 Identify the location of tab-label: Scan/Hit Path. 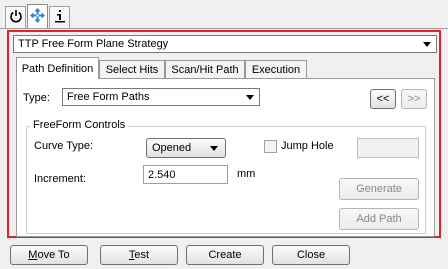
(205, 69).